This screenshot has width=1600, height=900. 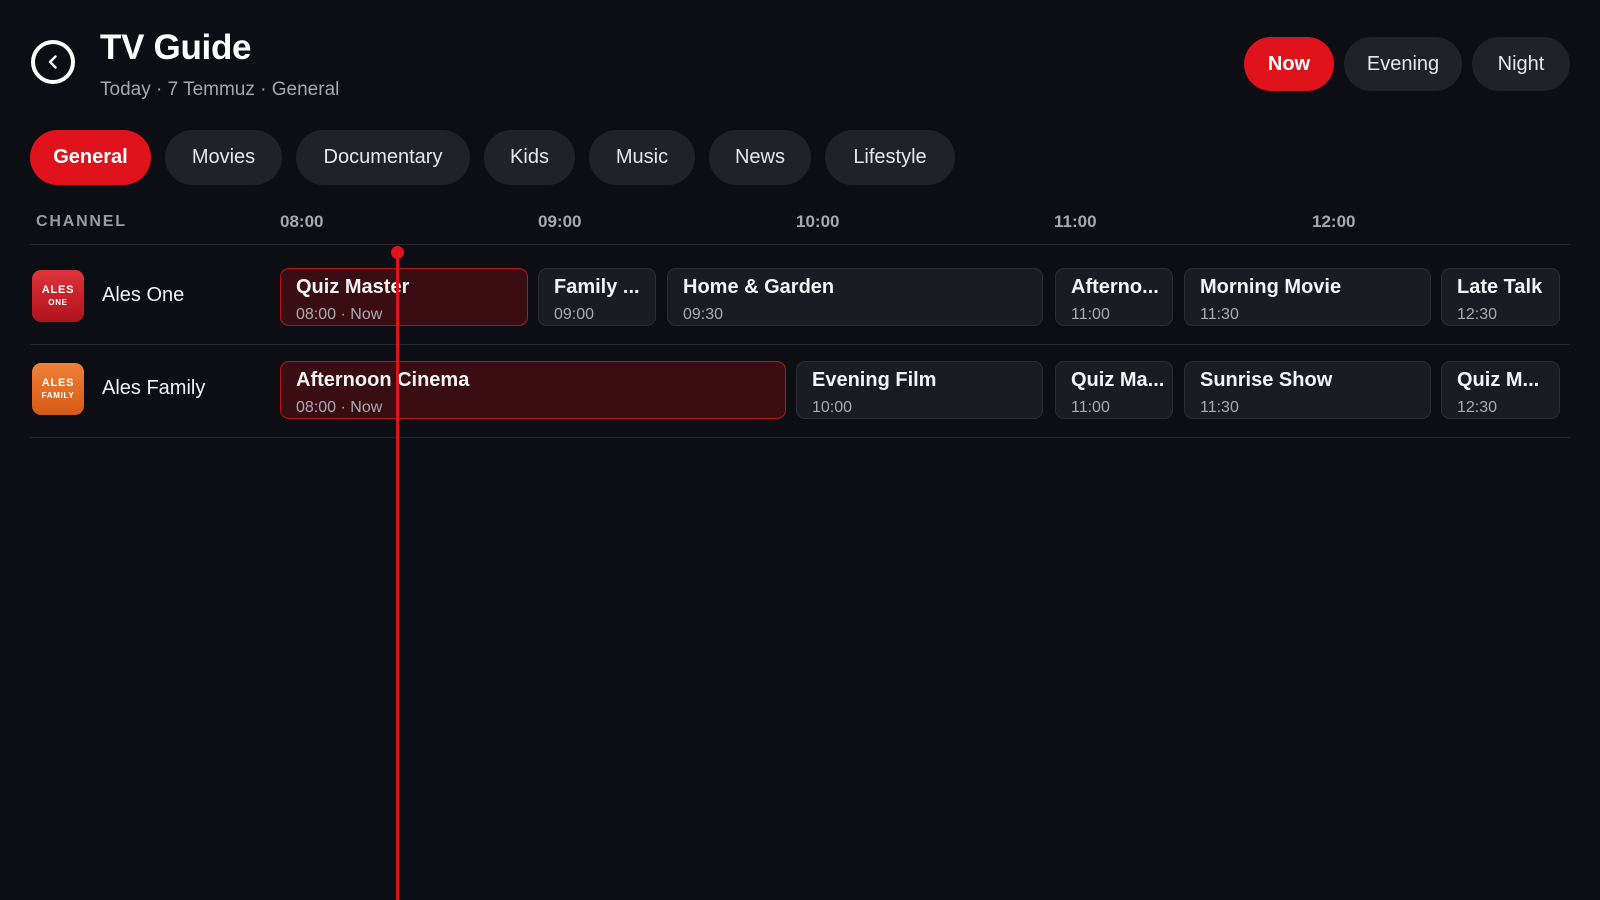 What do you see at coordinates (1289, 64) in the screenshot?
I see `tab-now: Now` at bounding box center [1289, 64].